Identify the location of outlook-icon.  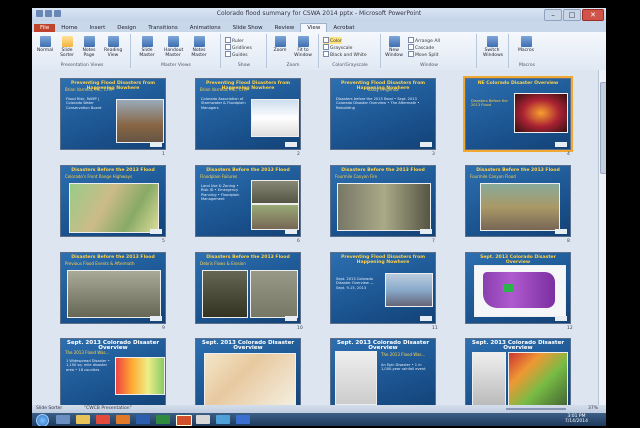
(123, 419).